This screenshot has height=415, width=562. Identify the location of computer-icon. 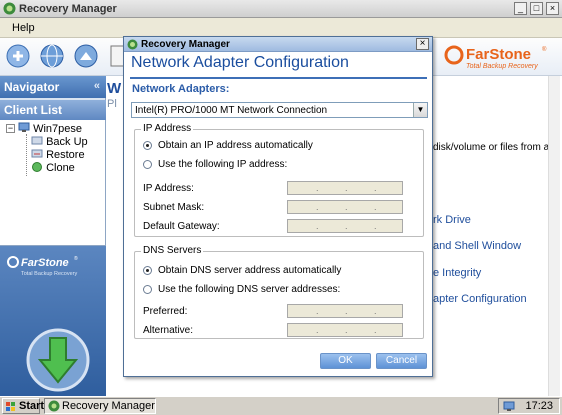
(24, 127).